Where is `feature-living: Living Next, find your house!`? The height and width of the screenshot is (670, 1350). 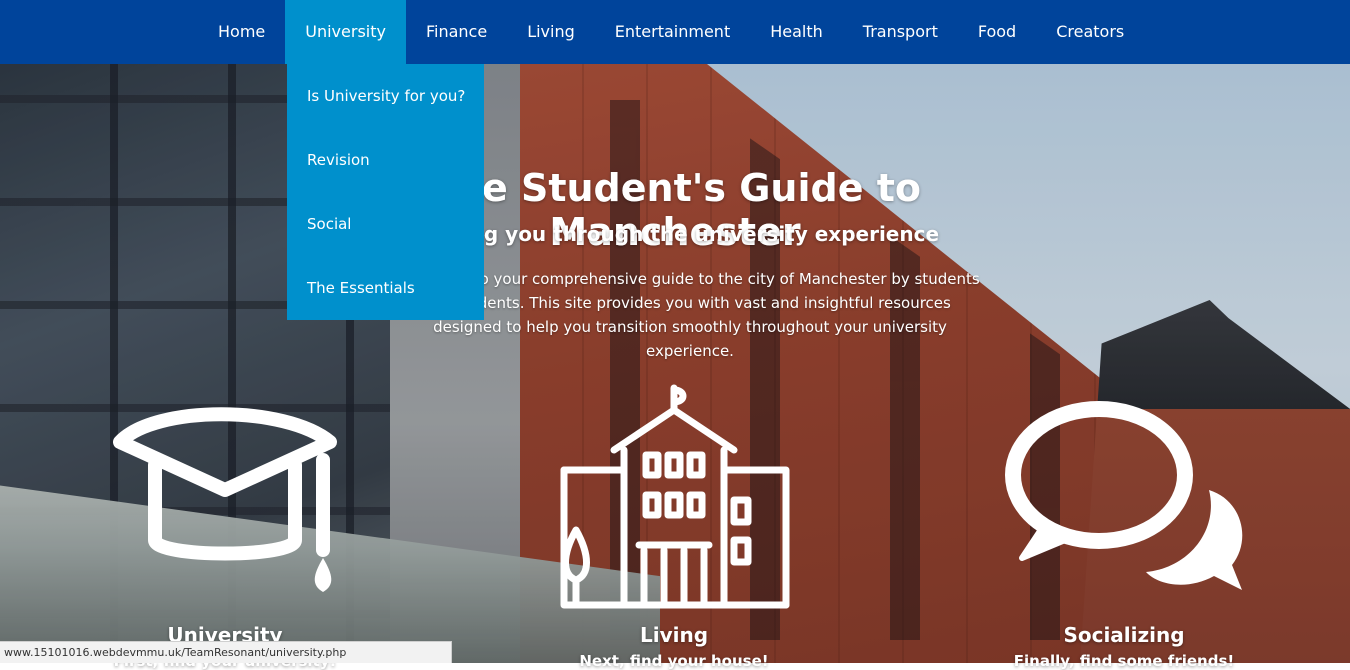
feature-living: Living Next, find your house! is located at coordinates (674, 525).